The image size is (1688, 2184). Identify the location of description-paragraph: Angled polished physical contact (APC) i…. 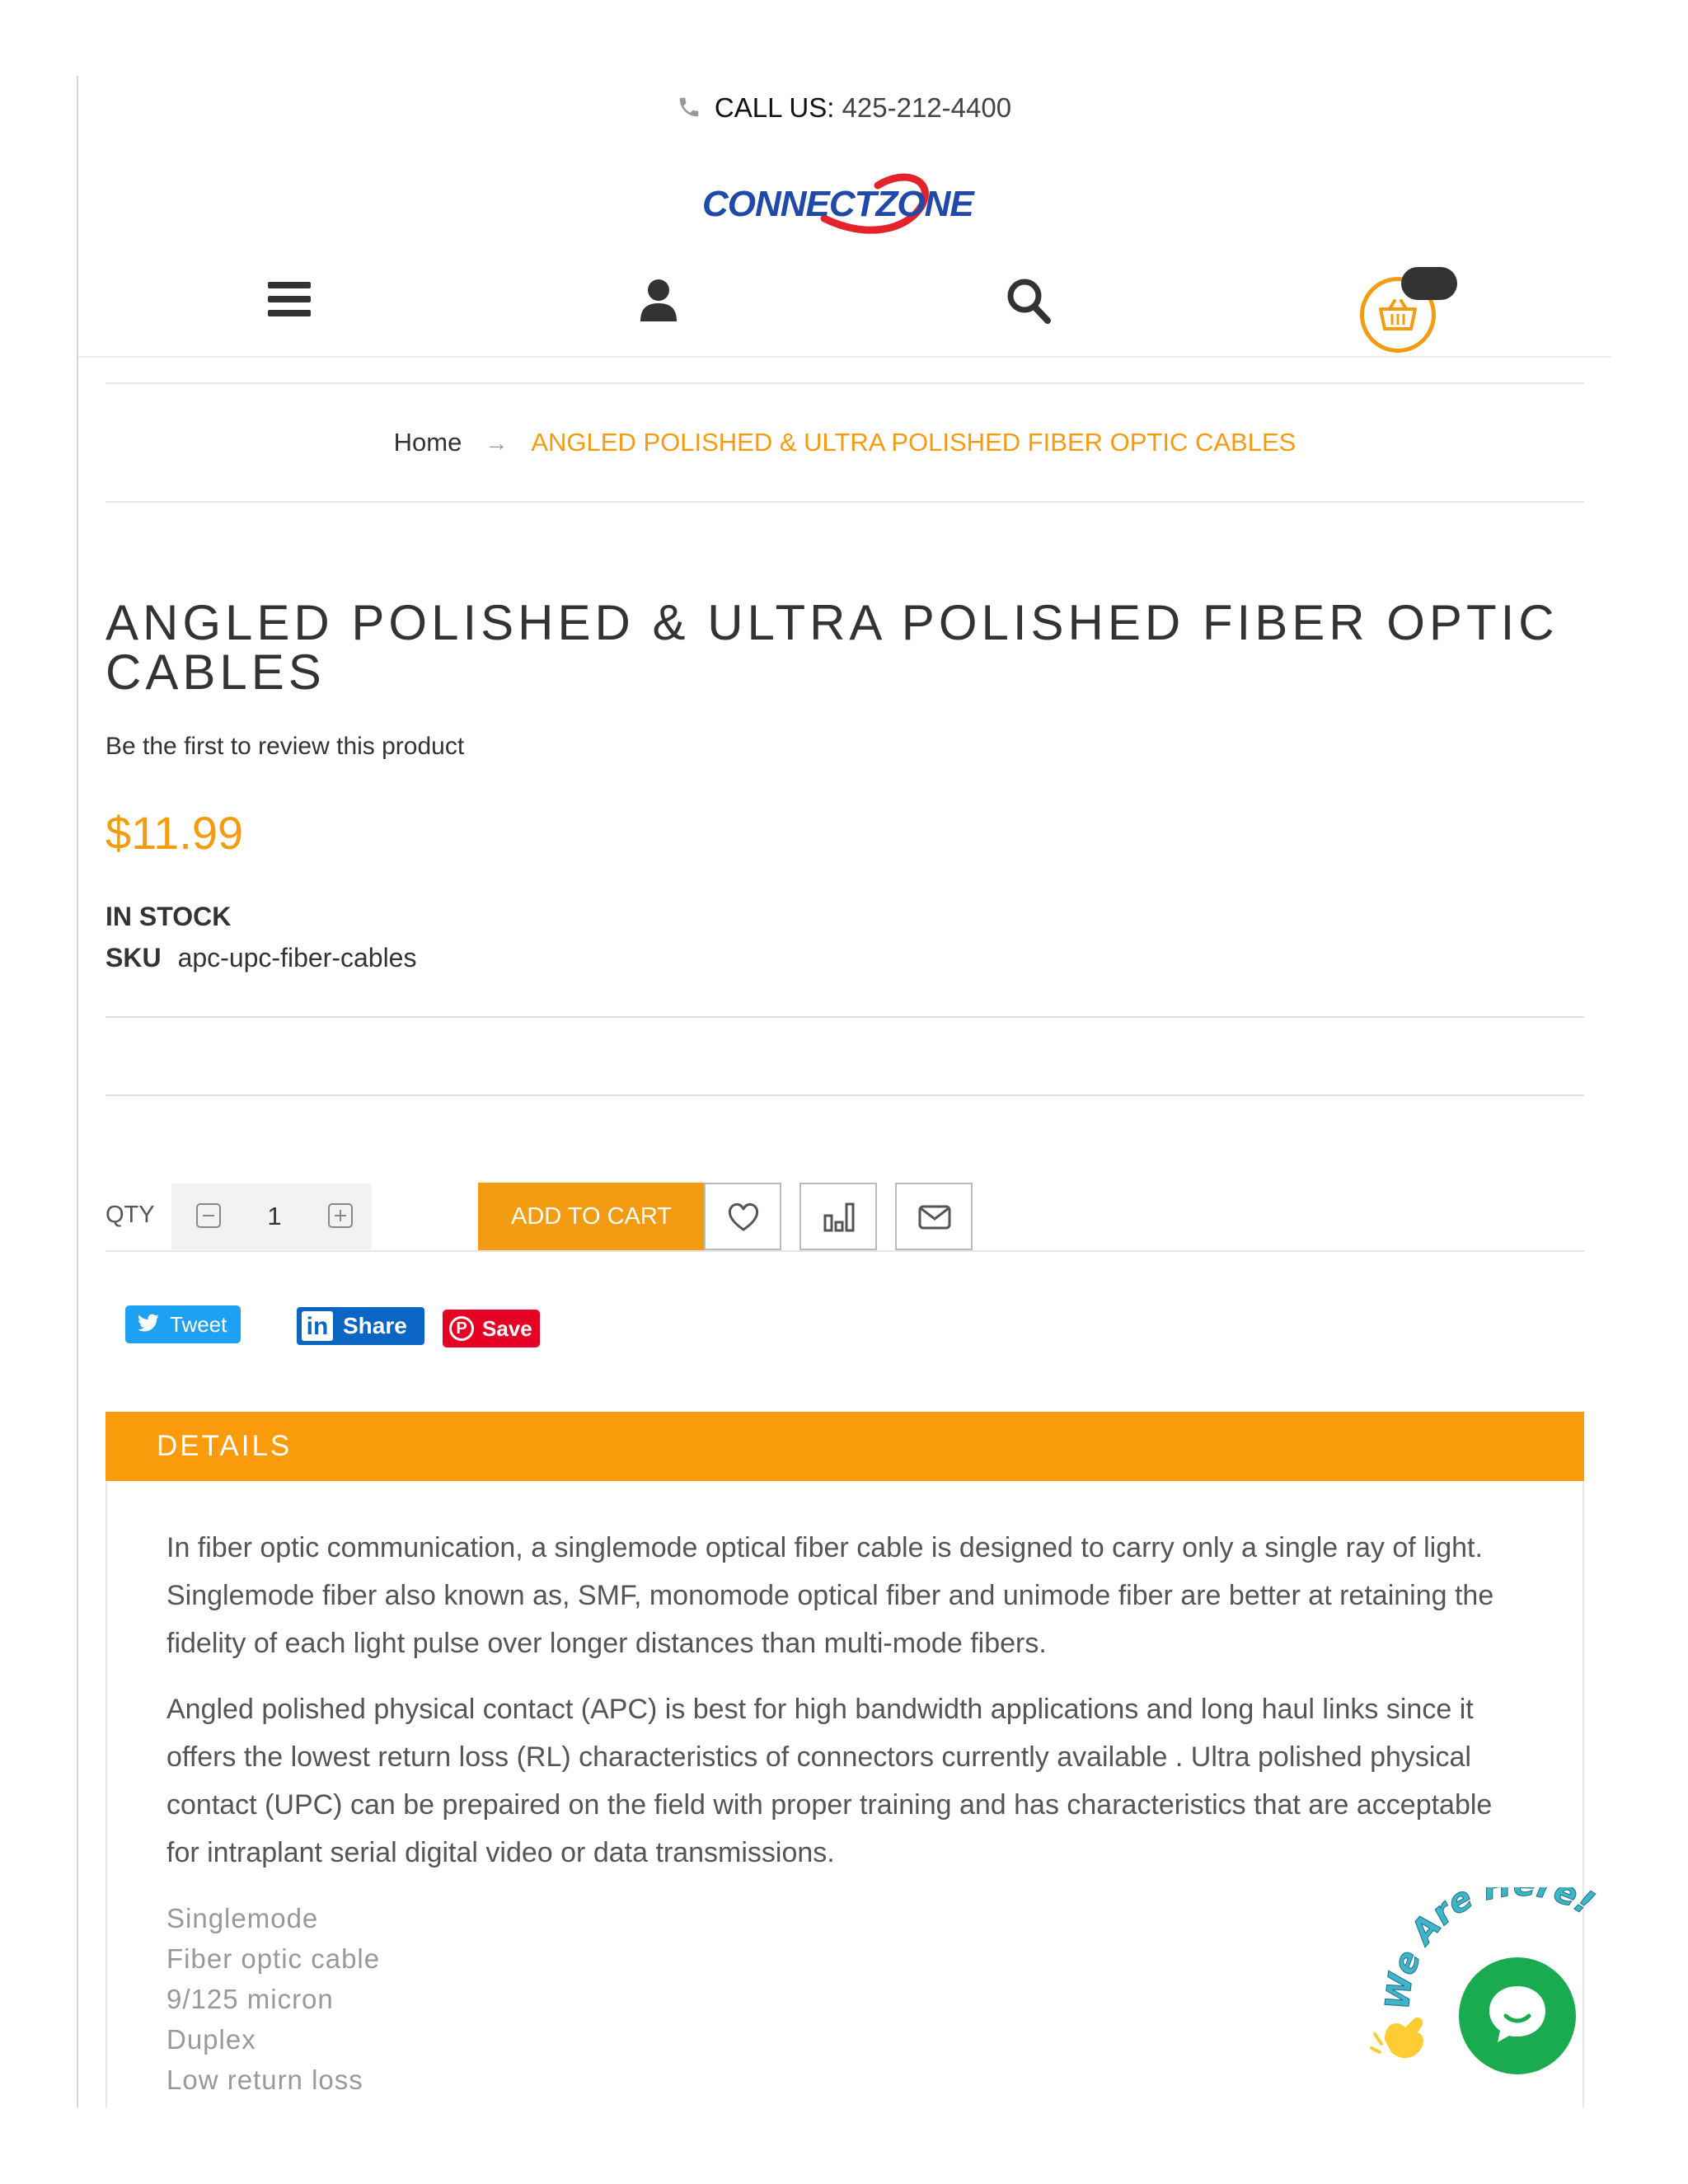
(830, 1781).